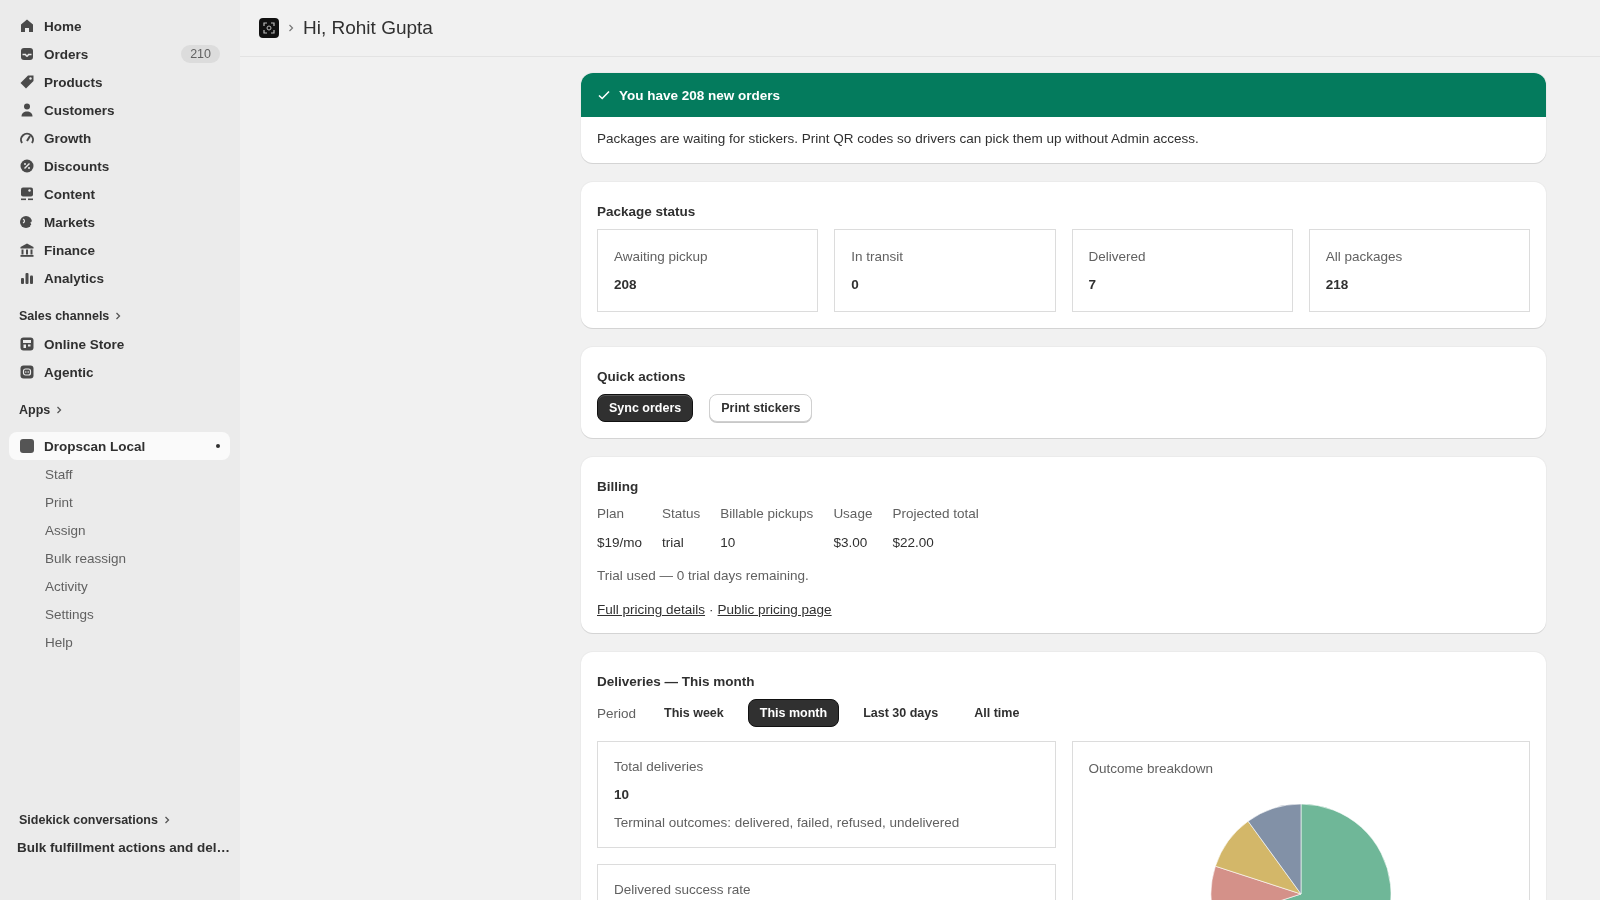  Describe the element at coordinates (70, 250) in the screenshot. I see `nav-label: Finance` at that location.